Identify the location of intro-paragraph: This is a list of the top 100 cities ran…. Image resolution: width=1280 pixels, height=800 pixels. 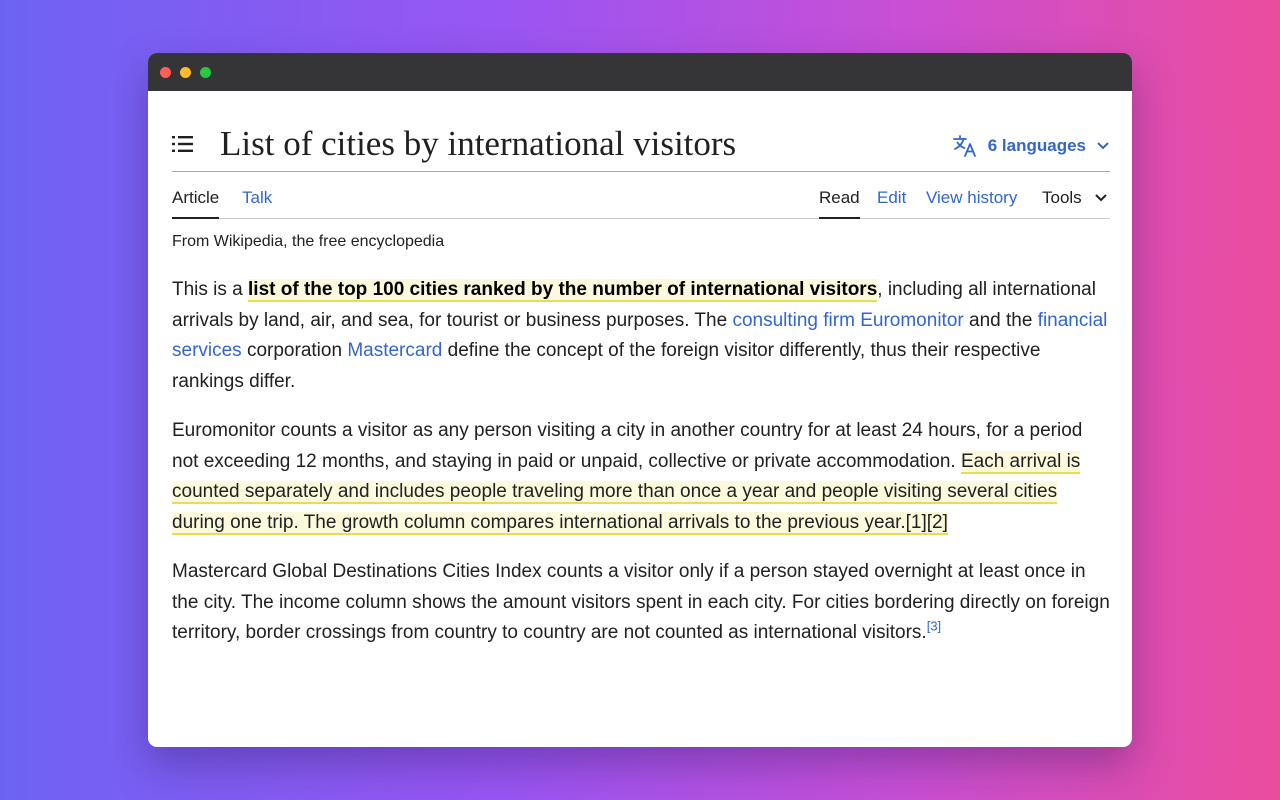
(641, 336).